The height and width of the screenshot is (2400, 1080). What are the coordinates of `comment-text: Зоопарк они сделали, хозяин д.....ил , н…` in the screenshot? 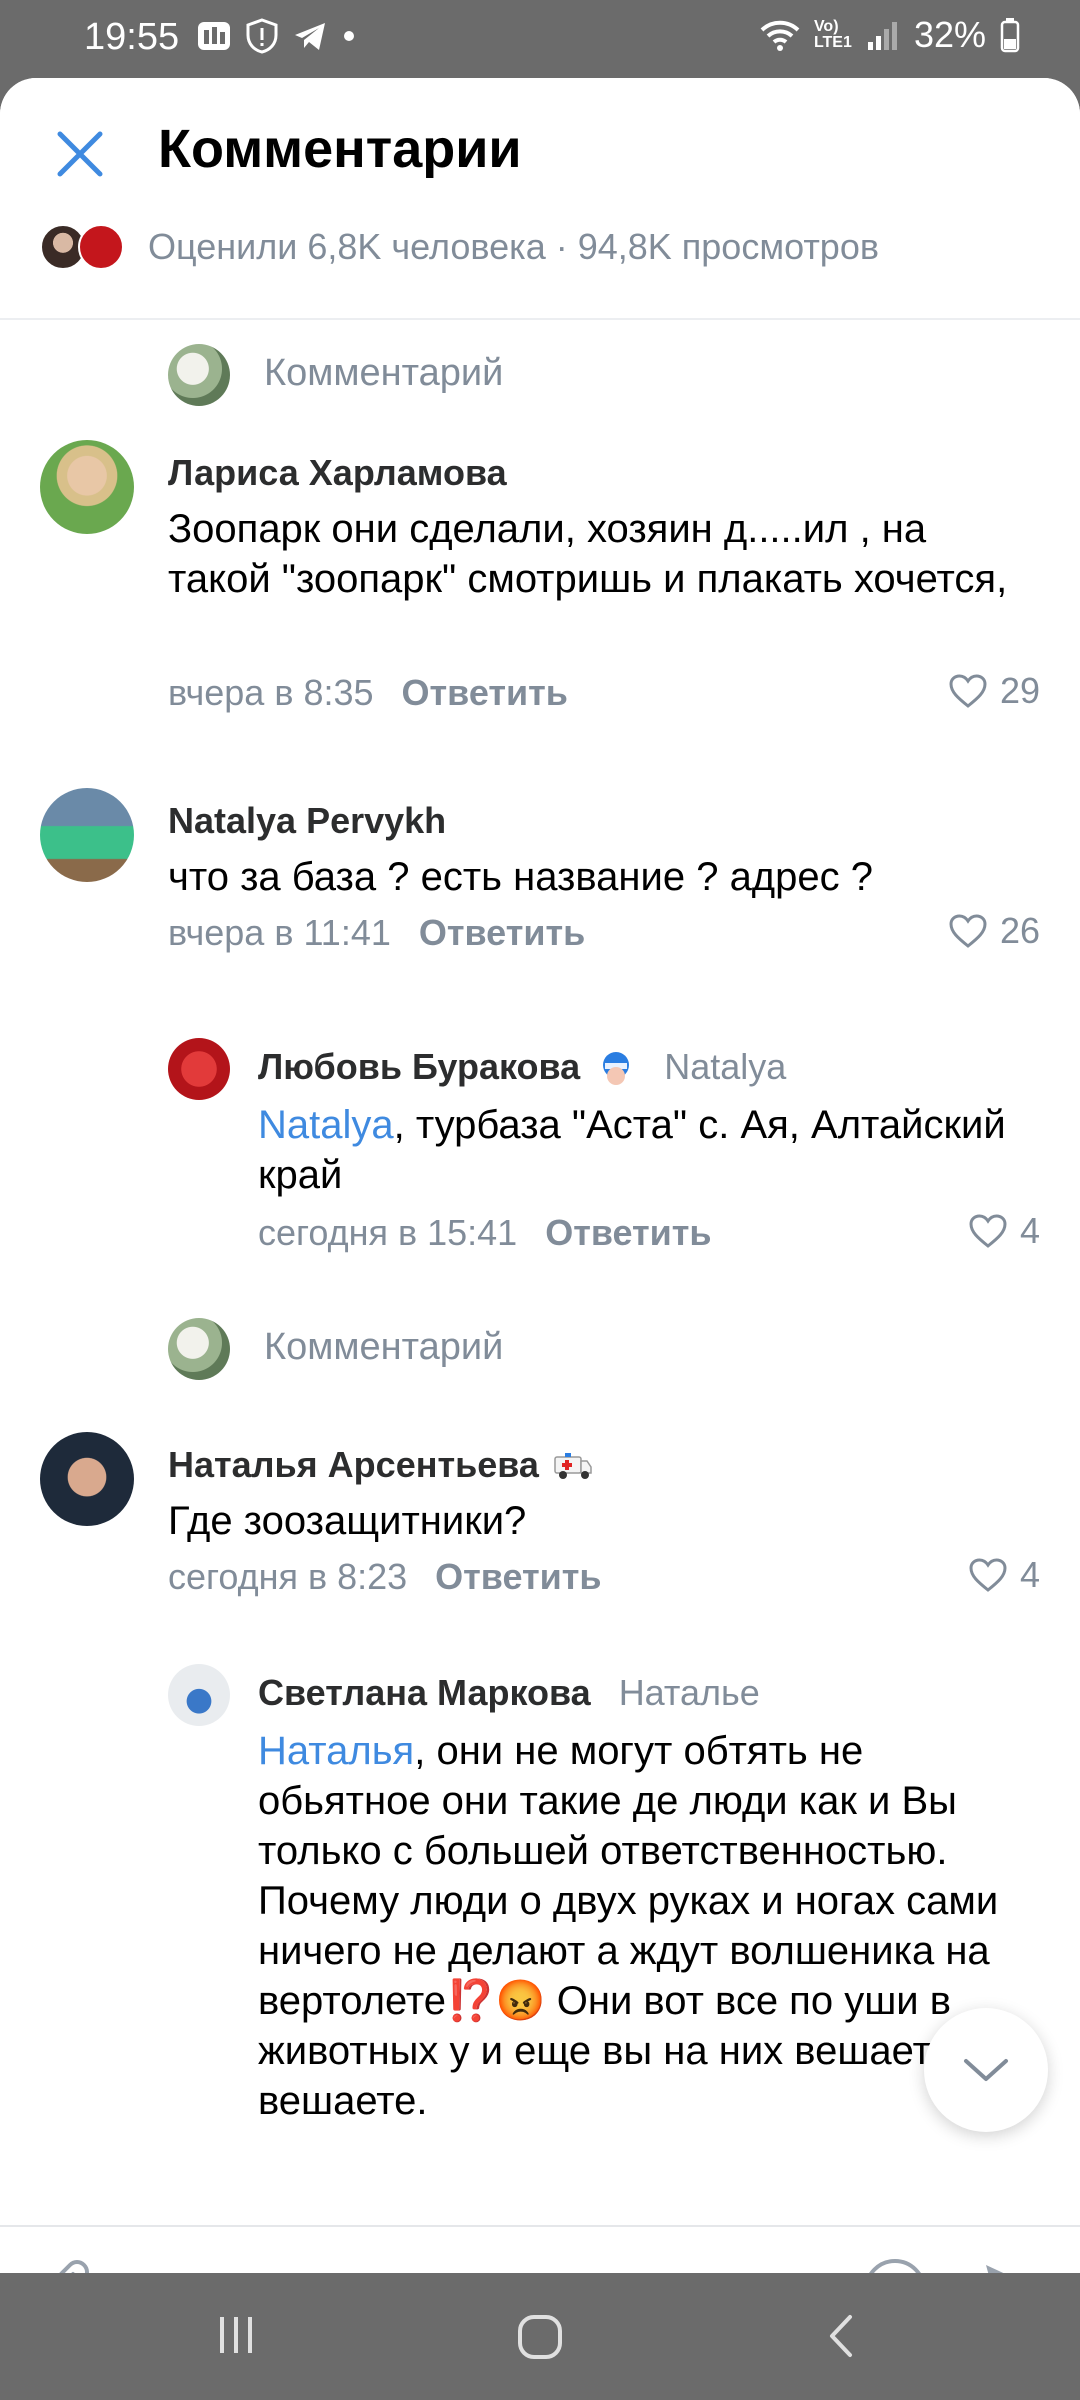 It's located at (588, 554).